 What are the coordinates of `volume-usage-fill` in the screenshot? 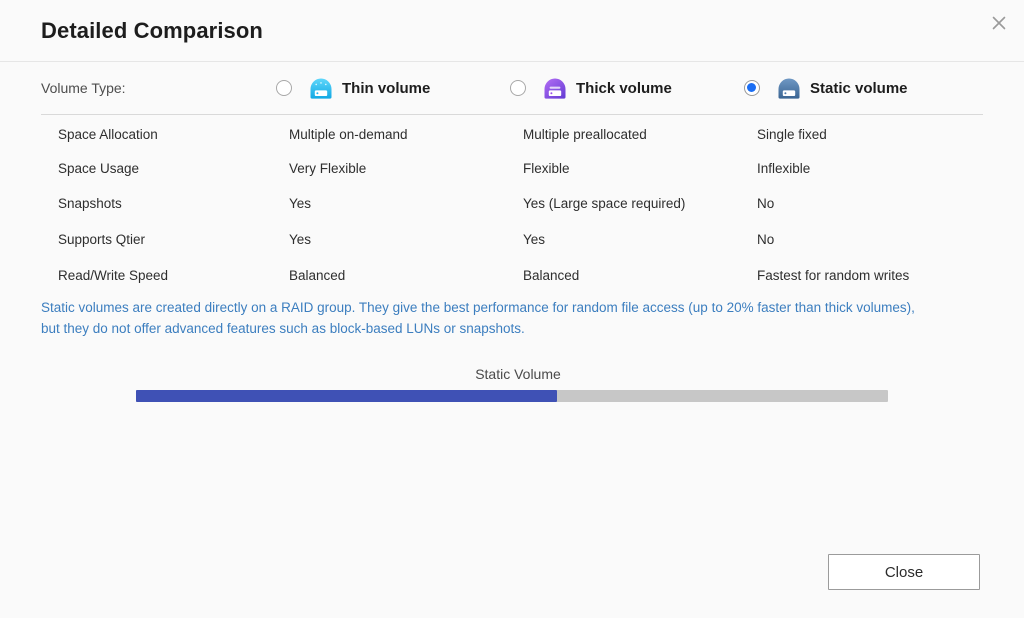 It's located at (347, 396).